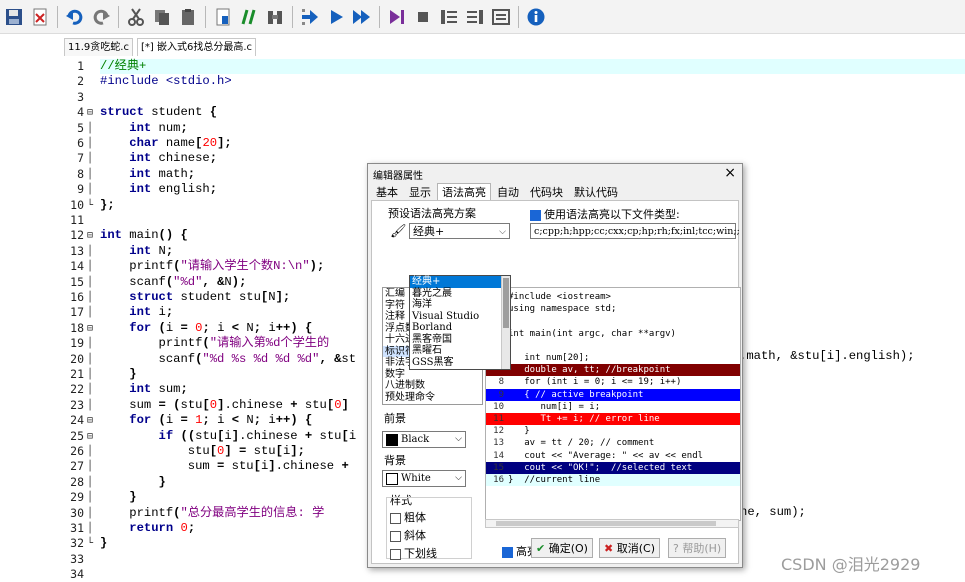 This screenshot has width=965, height=582. Describe the element at coordinates (396, 16) in the screenshot. I see `debug-icon` at that location.